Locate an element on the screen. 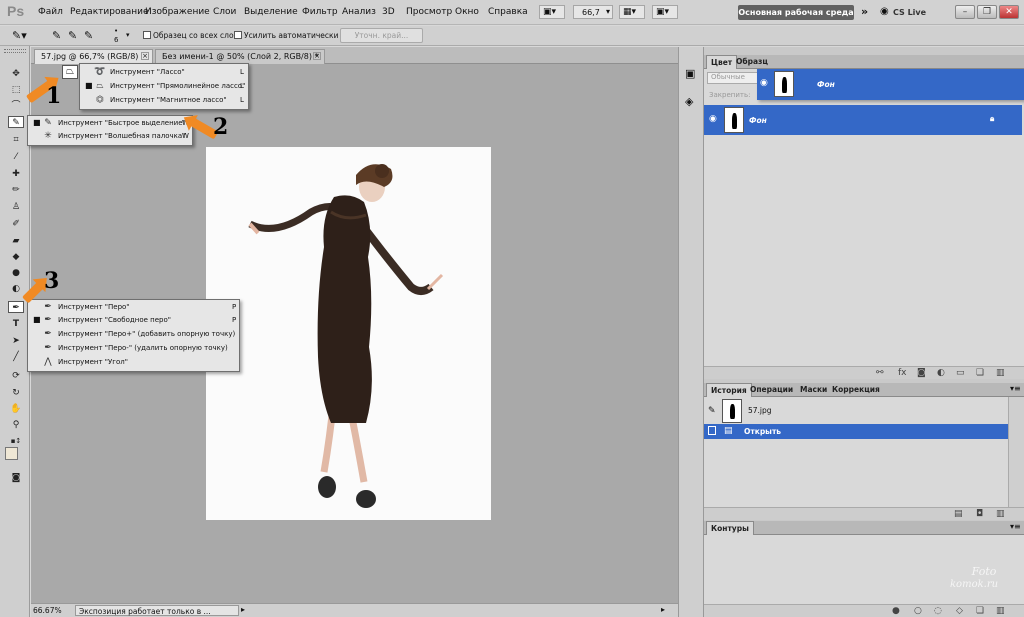 Image resolution: width=1024 pixels, height=617 pixels. history-step-row: ▤ Открыть is located at coordinates (856, 431).